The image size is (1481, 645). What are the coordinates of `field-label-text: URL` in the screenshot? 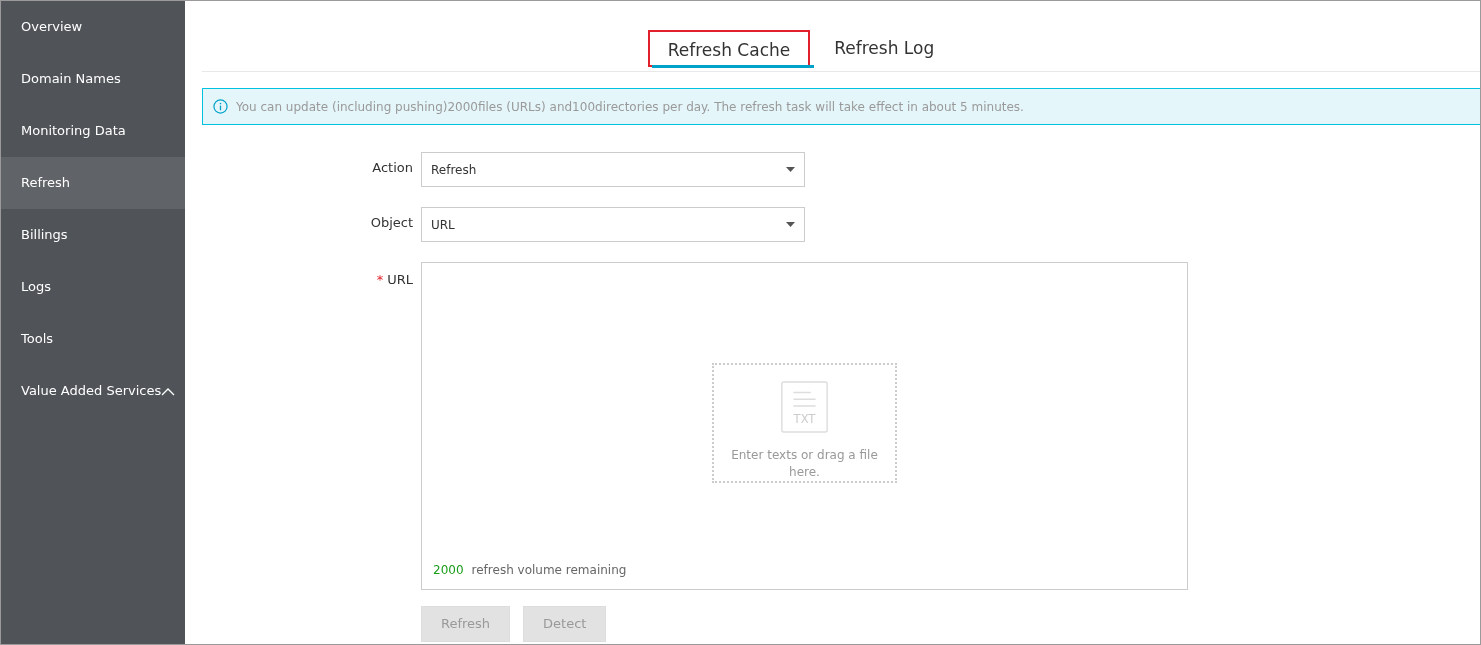 It's located at (400, 279).